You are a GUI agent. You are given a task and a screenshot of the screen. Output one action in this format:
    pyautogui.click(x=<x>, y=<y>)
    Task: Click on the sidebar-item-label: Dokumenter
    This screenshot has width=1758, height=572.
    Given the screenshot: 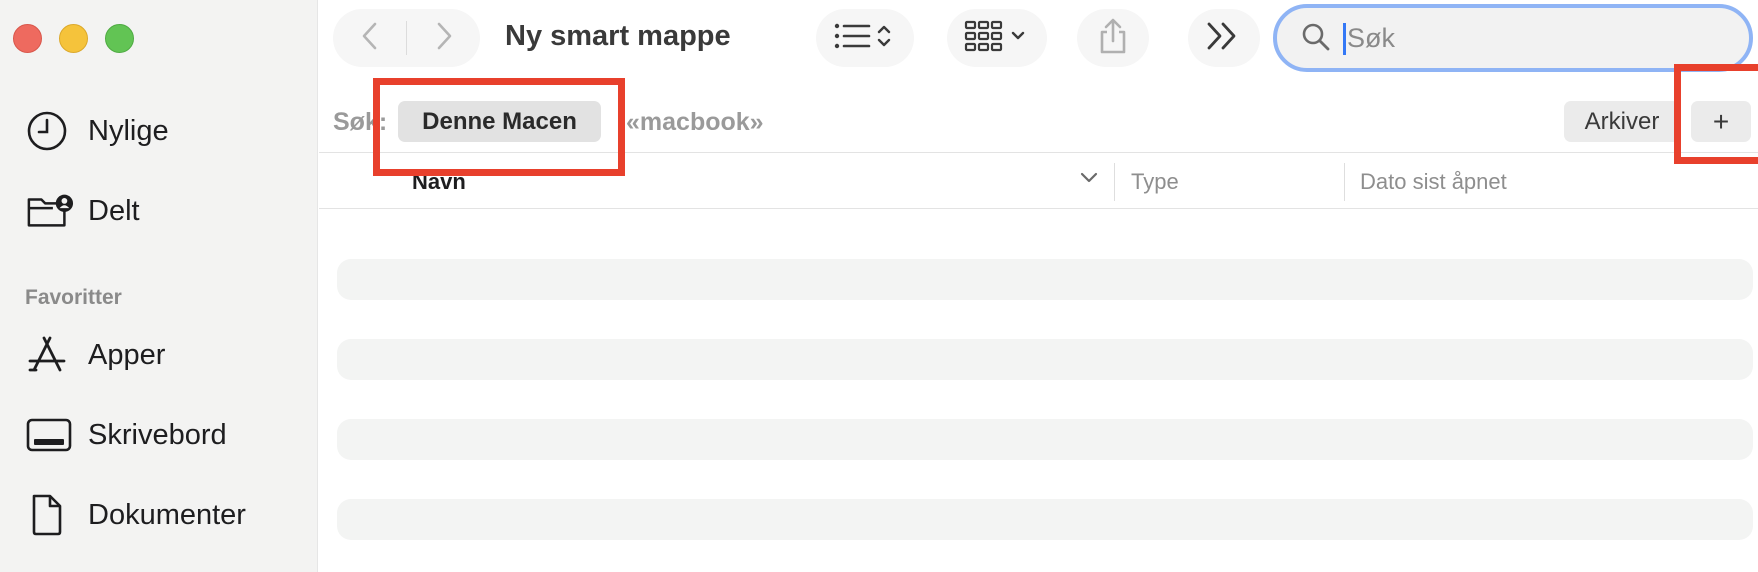 What is the action you would take?
    pyautogui.click(x=167, y=514)
    